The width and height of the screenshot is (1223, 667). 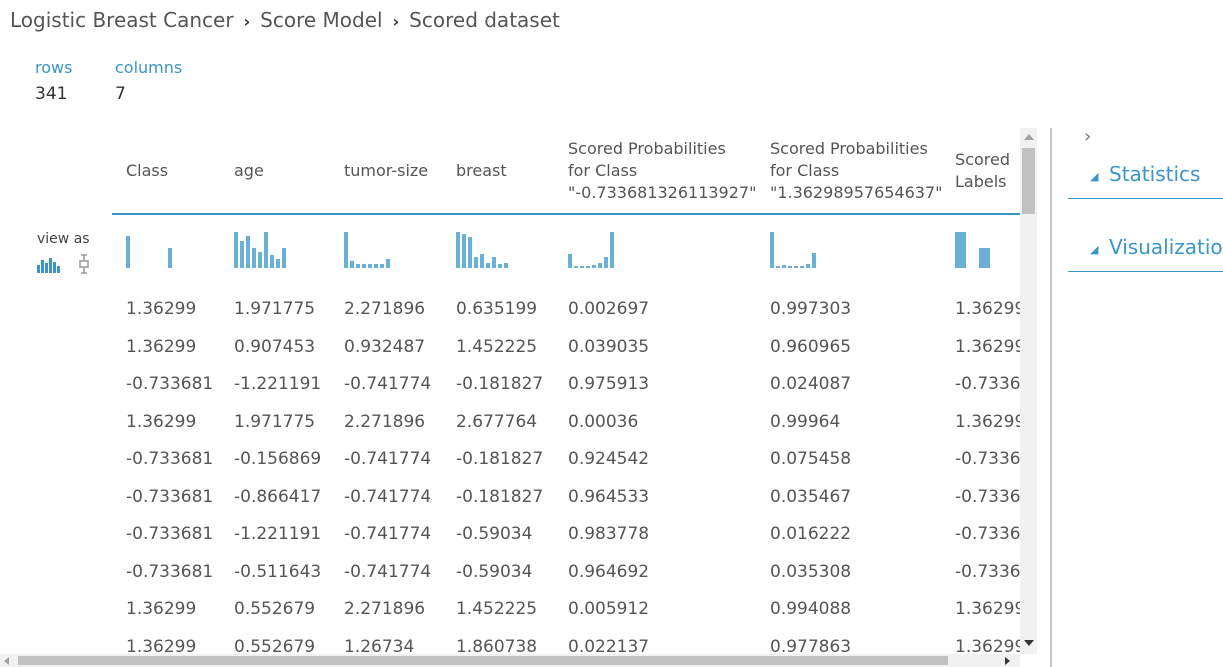 What do you see at coordinates (48, 265) in the screenshot?
I see `histogram-icon` at bounding box center [48, 265].